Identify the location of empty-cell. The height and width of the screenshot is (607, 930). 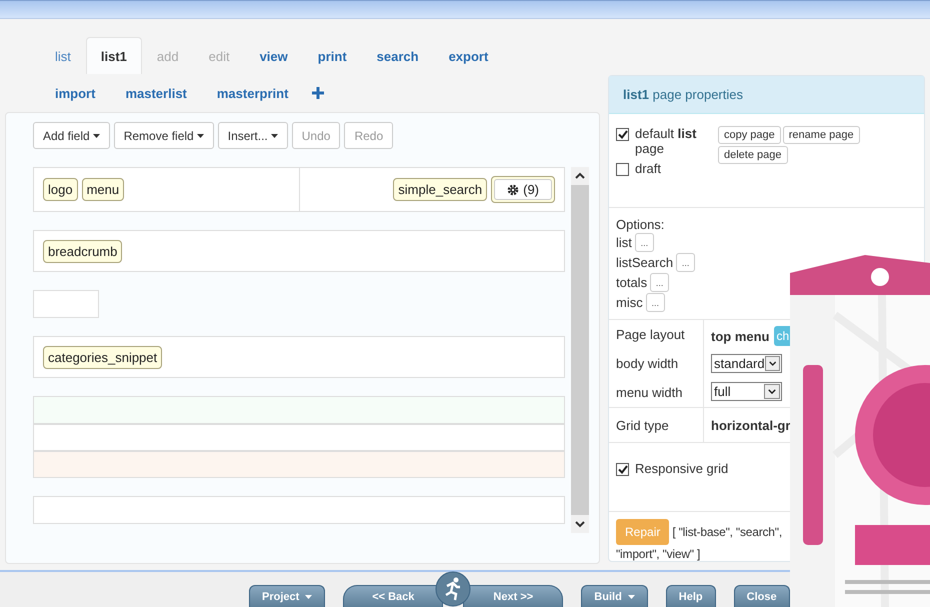
(66, 304).